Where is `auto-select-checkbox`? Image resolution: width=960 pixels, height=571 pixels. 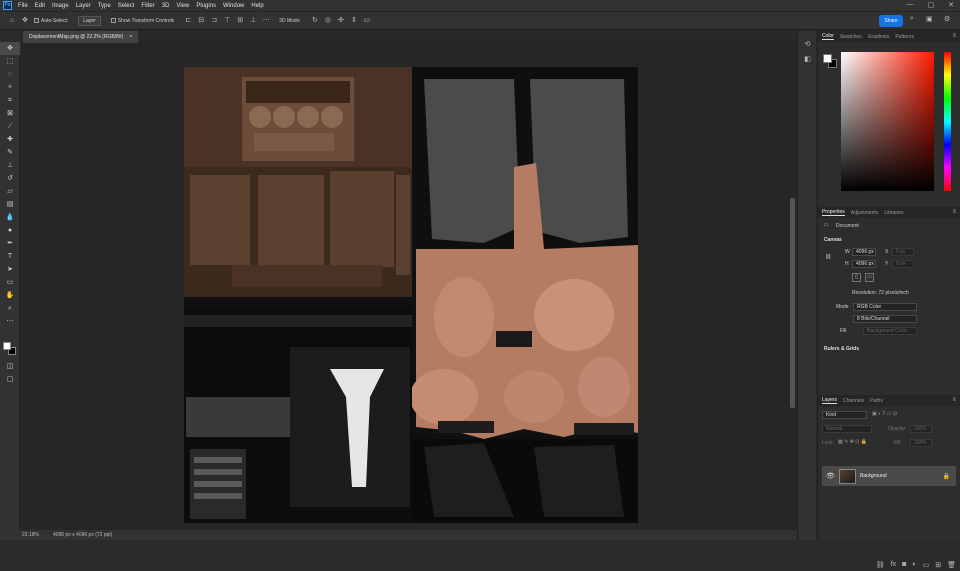 auto-select-checkbox is located at coordinates (36, 20).